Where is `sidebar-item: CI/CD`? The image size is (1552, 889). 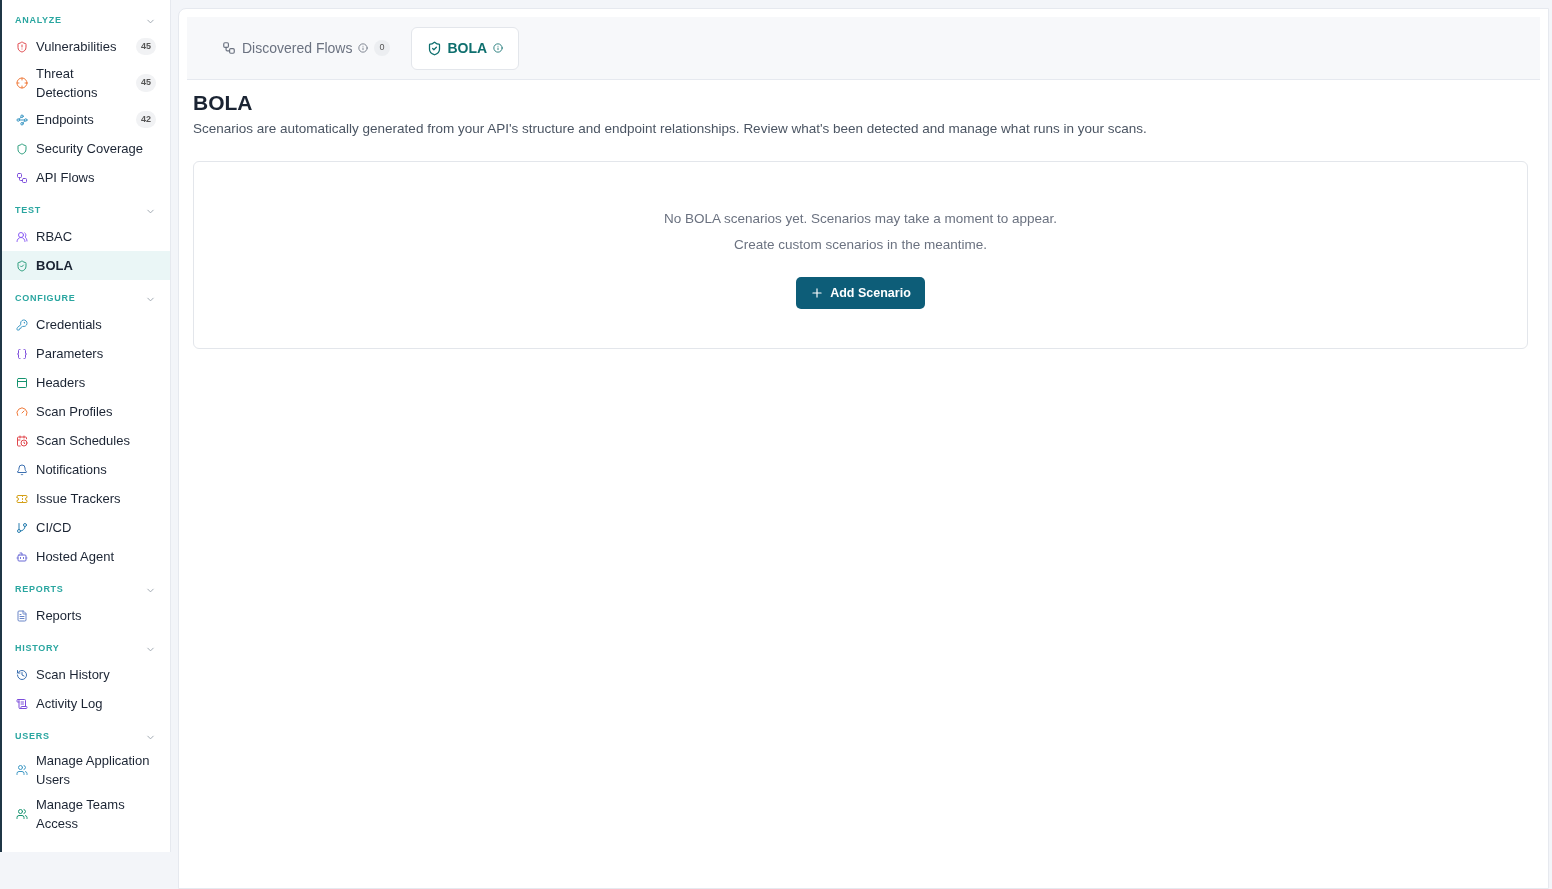 sidebar-item: CI/CD is located at coordinates (86, 527).